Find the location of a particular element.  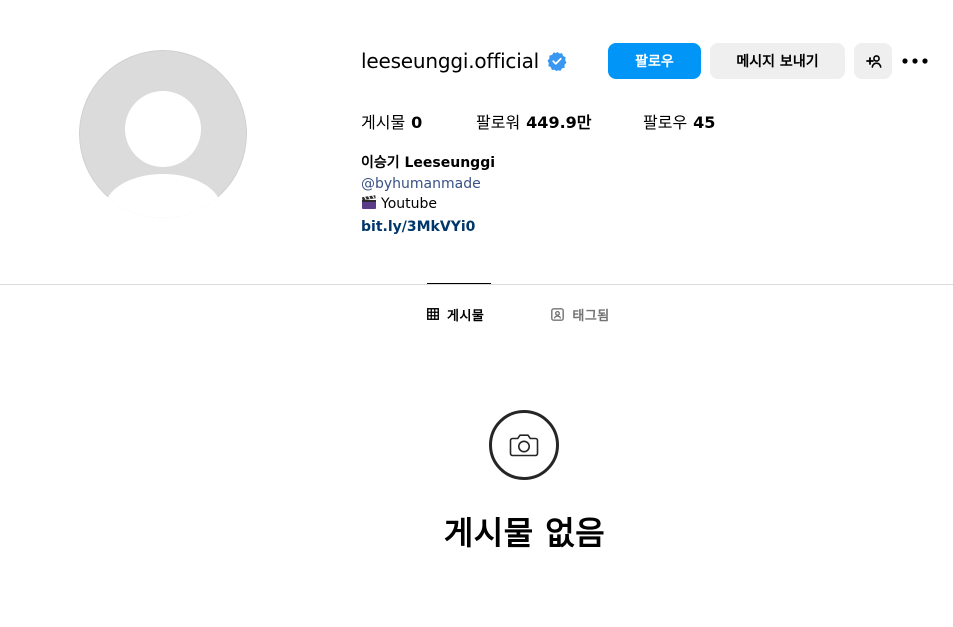

posts-label: 게시물 is located at coordinates (383, 122).